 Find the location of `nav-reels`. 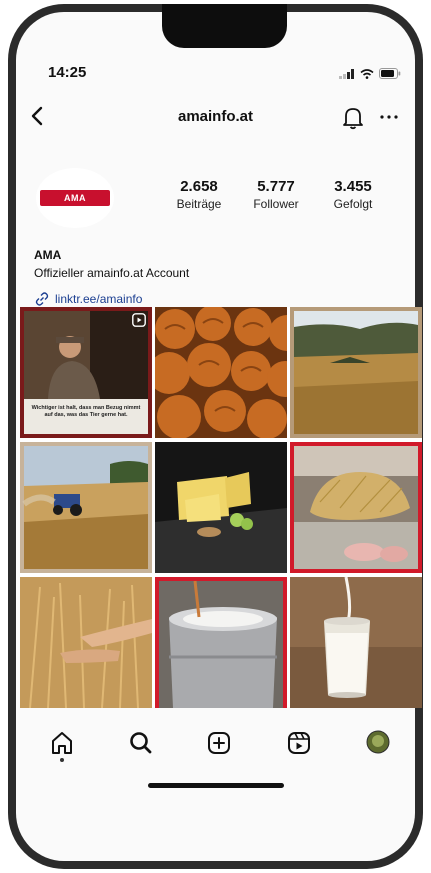

nav-reels is located at coordinates (301, 745).